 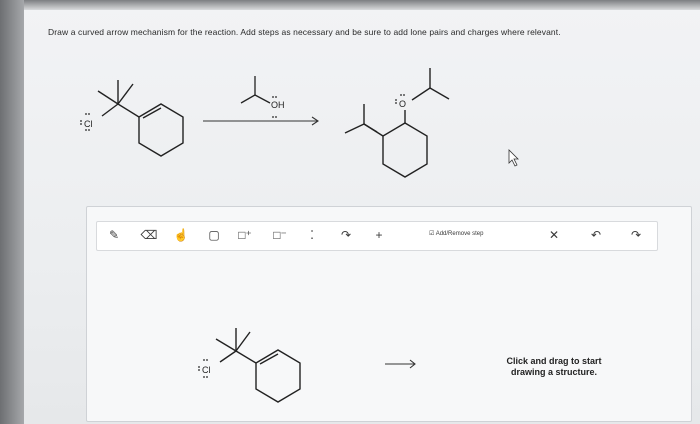 What do you see at coordinates (258, 365) in the screenshot?
I see `canvas-structure` at bounding box center [258, 365].